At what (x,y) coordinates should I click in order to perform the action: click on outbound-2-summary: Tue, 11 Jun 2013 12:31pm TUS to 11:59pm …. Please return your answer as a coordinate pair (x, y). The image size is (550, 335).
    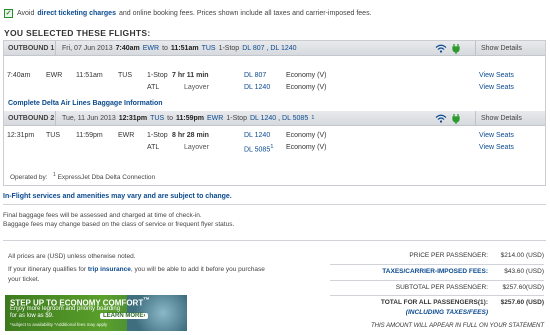
    Looking at the image, I should click on (245, 118).